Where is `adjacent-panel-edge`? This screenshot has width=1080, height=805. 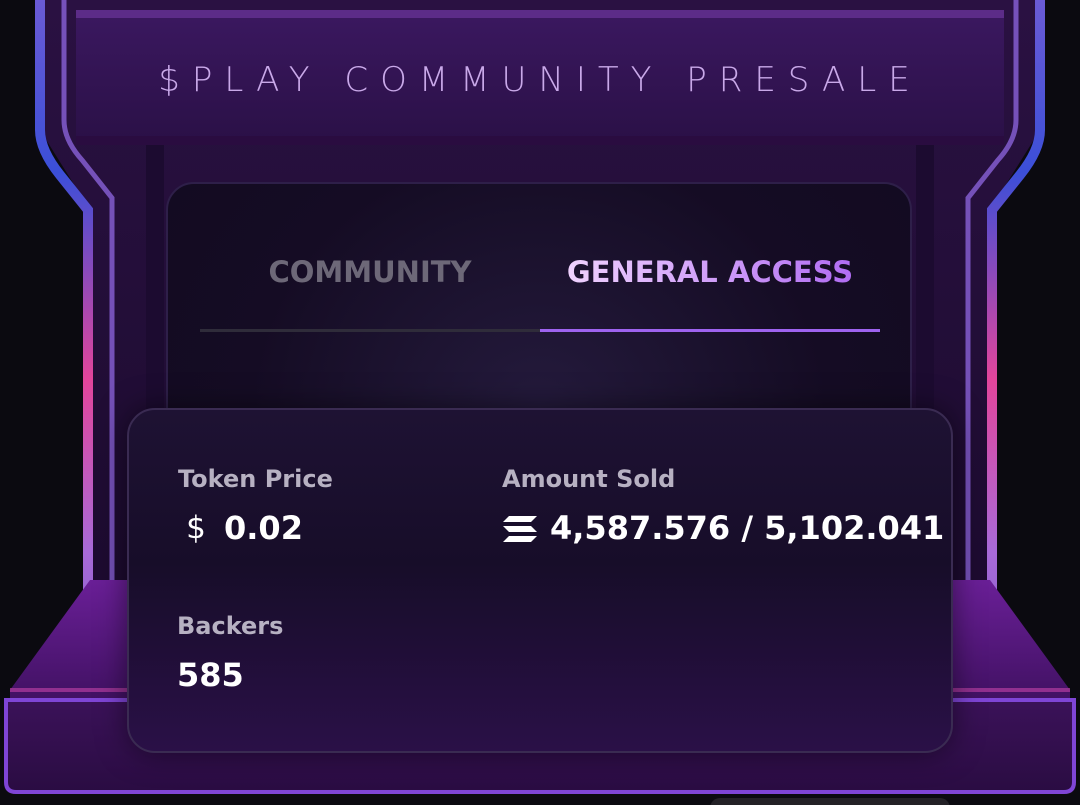
adjacent-panel-edge is located at coordinates (830, 801).